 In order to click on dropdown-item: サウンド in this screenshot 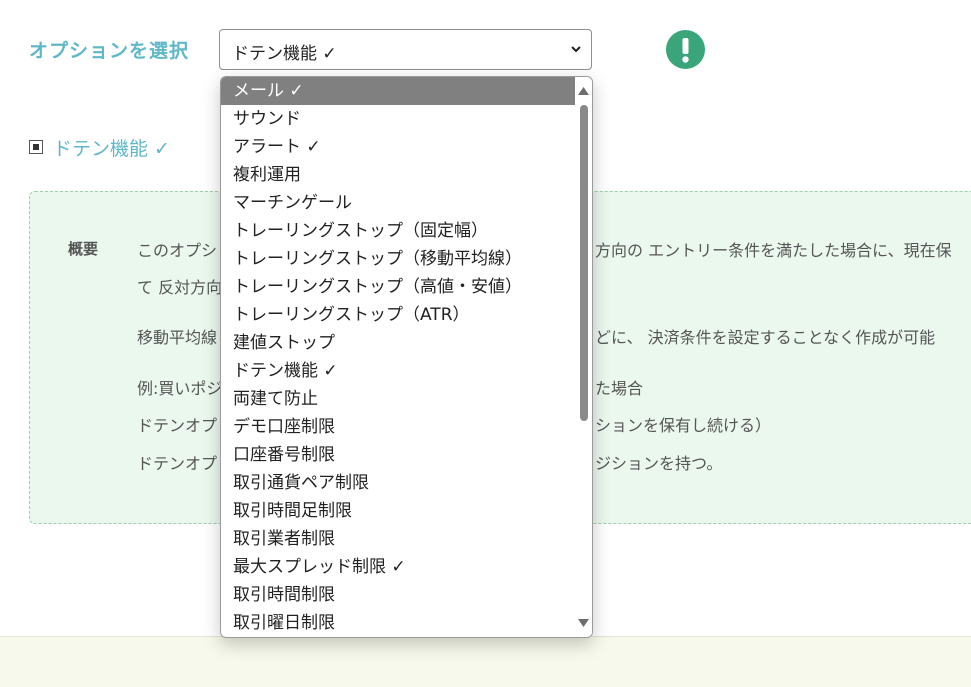, I will do `click(398, 119)`.